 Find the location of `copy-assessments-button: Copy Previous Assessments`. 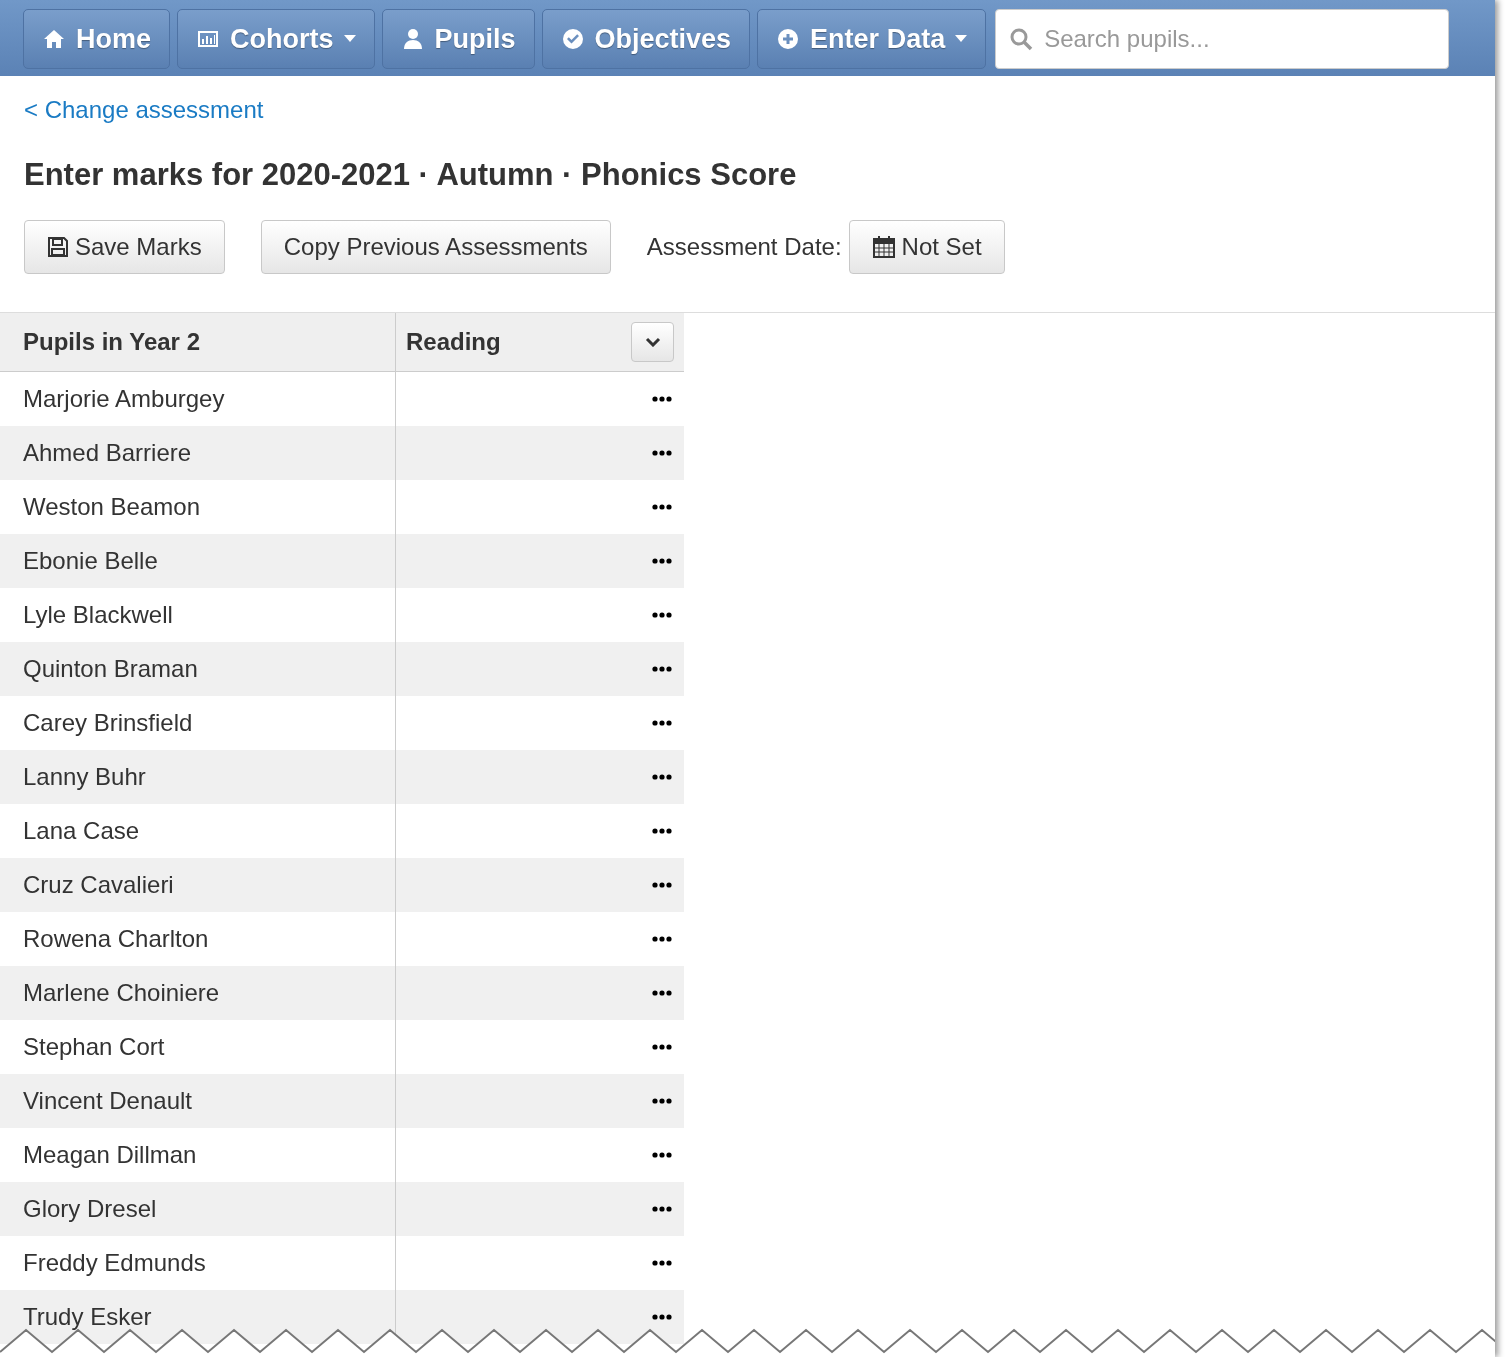

copy-assessments-button: Copy Previous Assessments is located at coordinates (435, 247).